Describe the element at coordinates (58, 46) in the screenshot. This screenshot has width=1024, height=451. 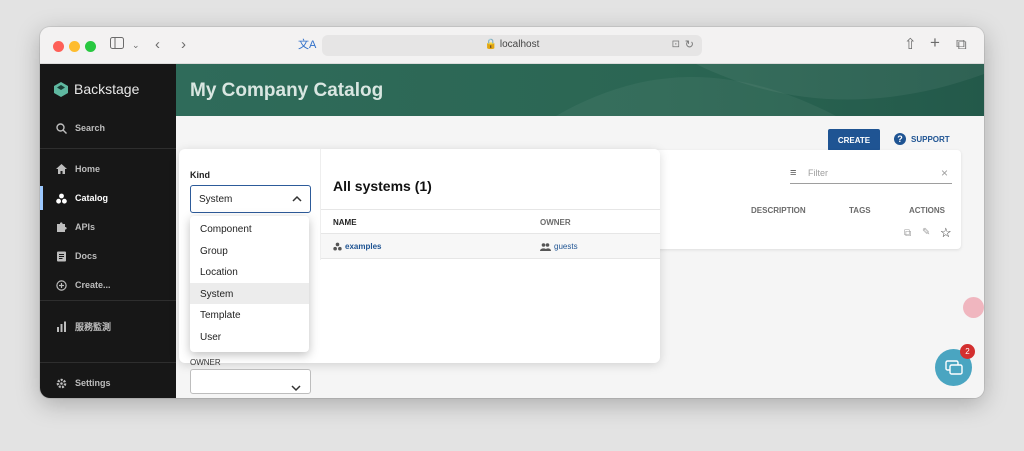
I see `close-window-button` at that location.